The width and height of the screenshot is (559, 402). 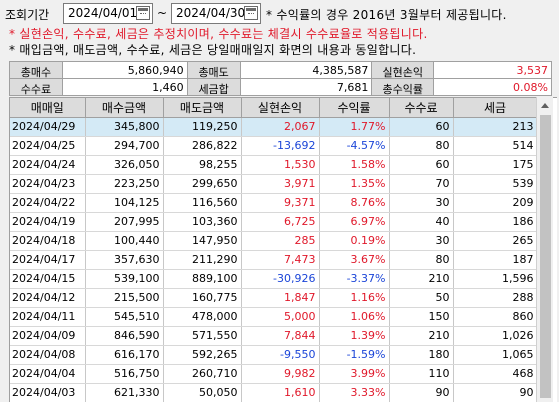 I want to click on table-row: 2024/04/04 516,750 260,710 9,982 3.99% 110 468, so click(x=274, y=374).